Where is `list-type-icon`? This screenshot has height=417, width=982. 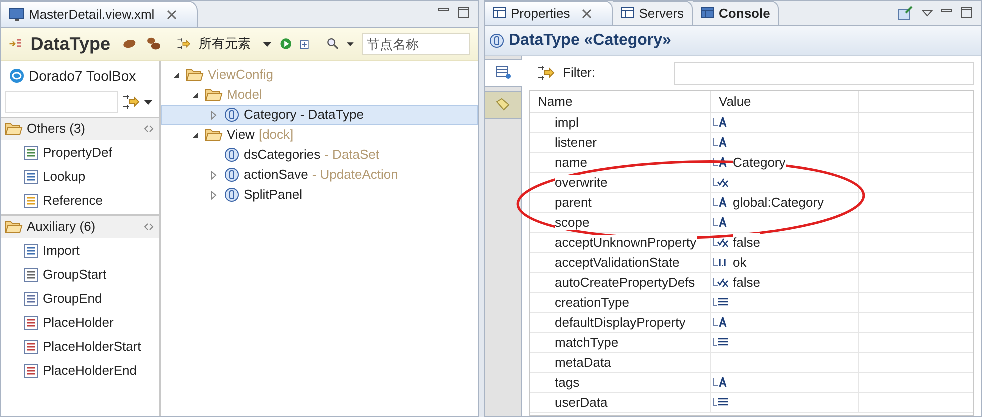
list-type-icon is located at coordinates (721, 402).